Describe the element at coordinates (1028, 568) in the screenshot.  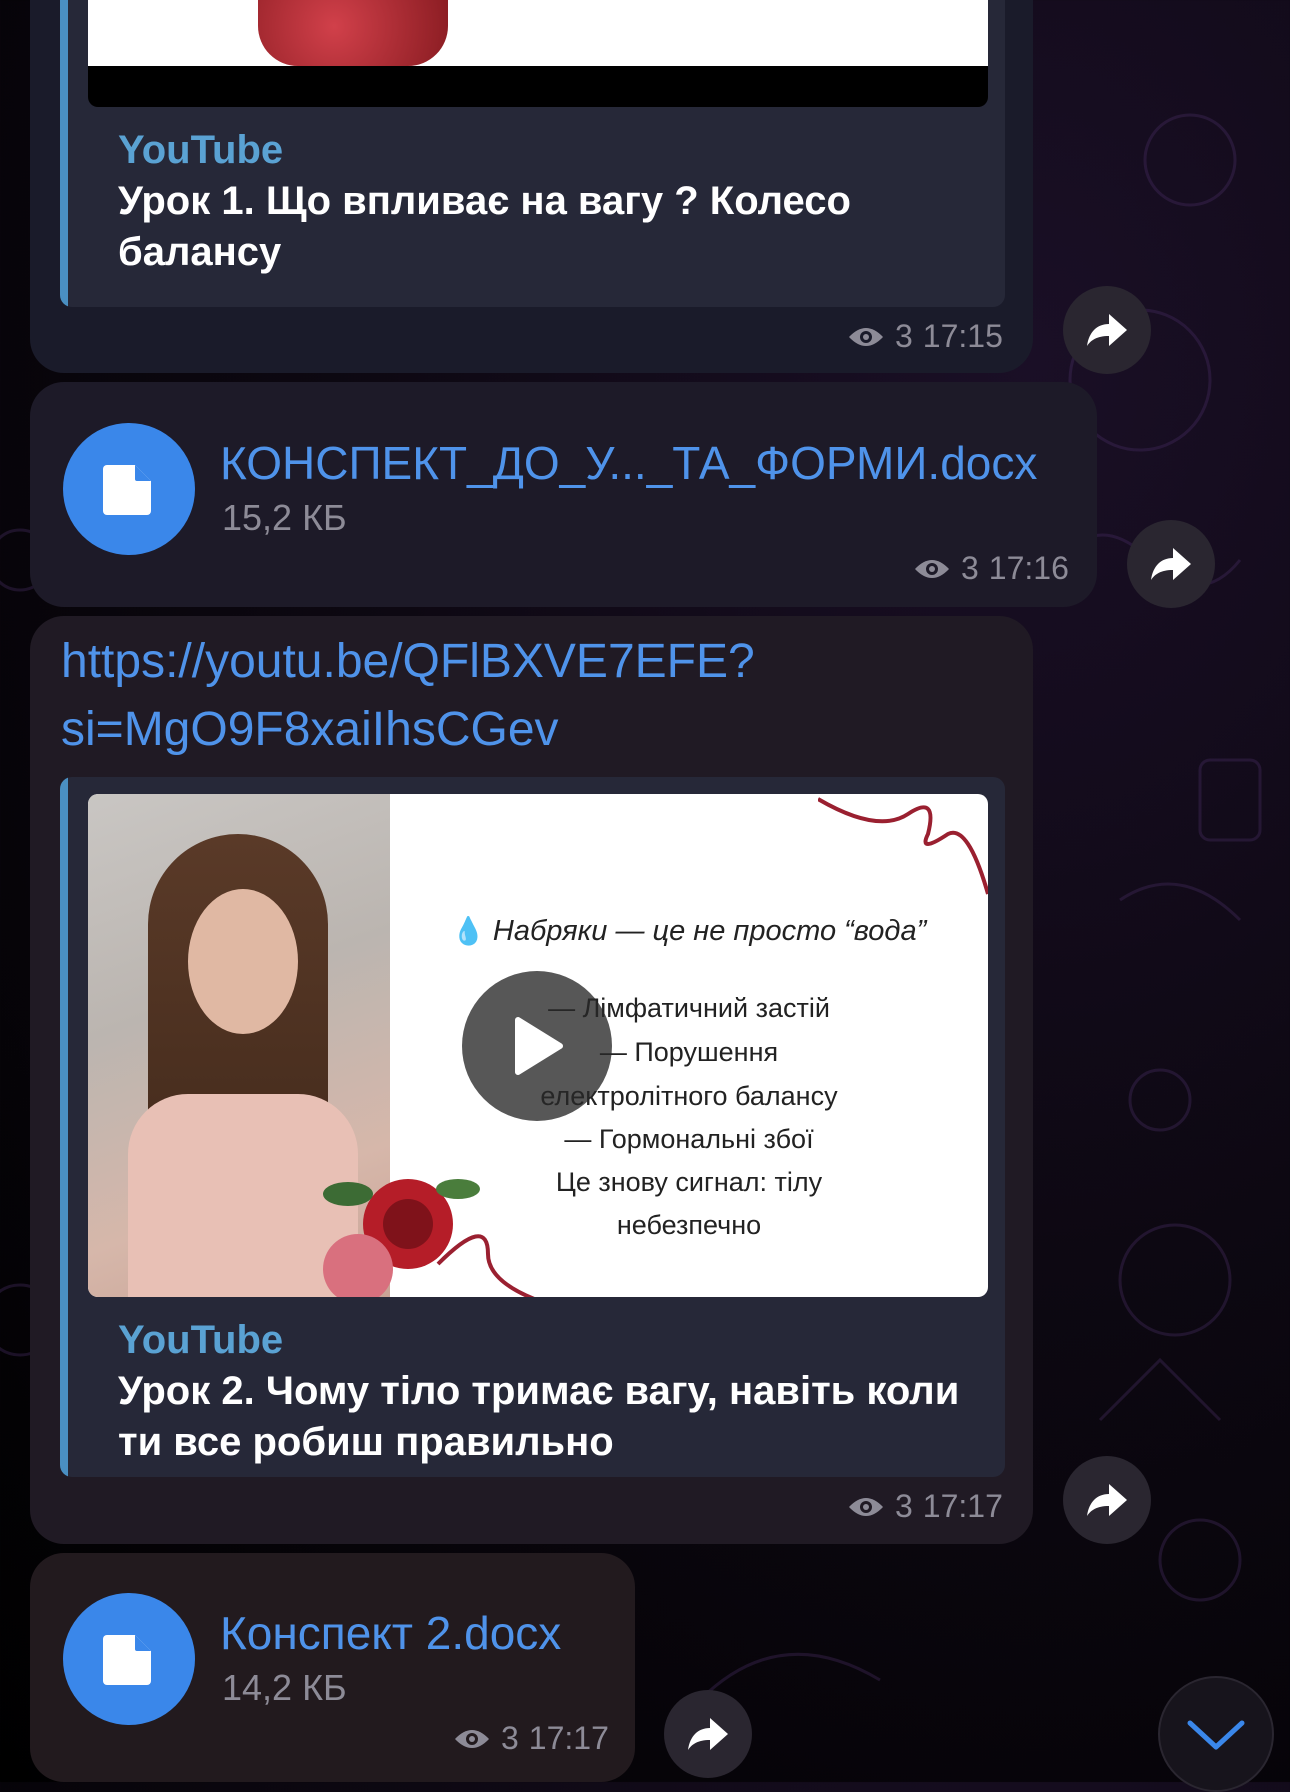
I see `message-time: 17:16` at that location.